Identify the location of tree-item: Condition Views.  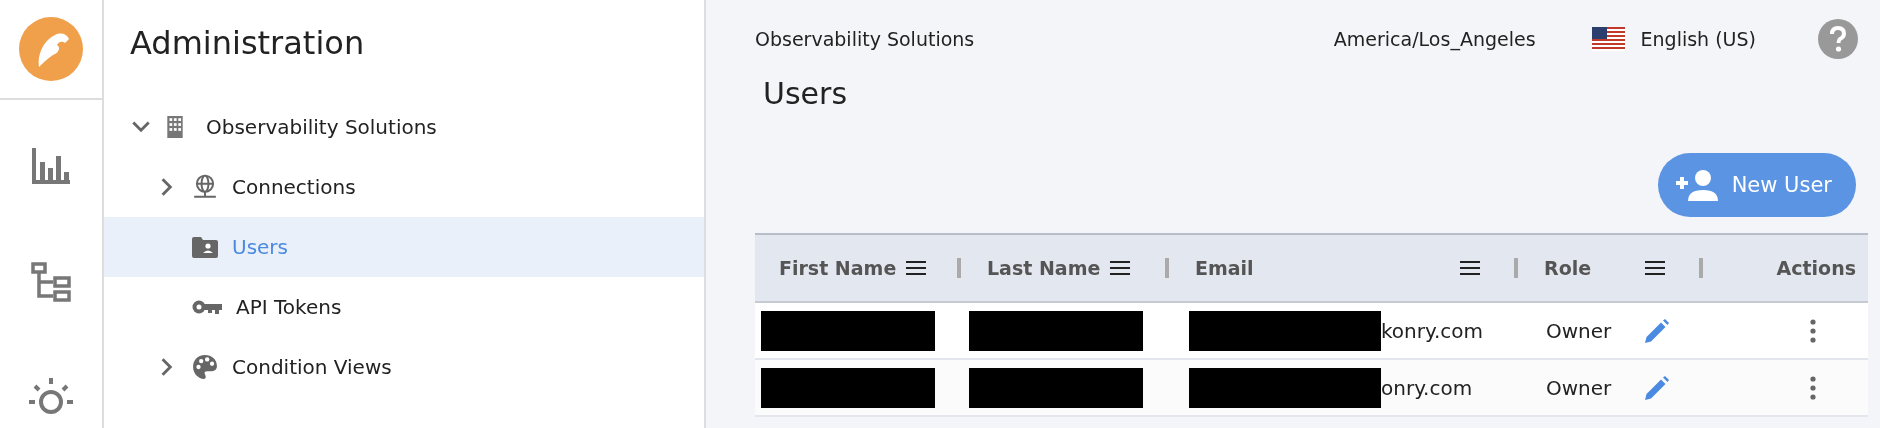
(404, 367).